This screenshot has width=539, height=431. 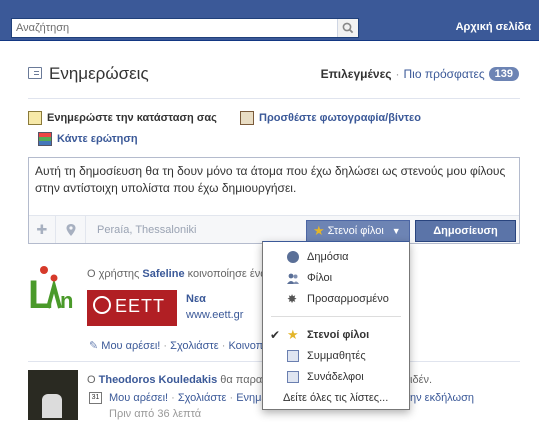 I want to click on tab-update-status-label: Ενημερώστε την κατάσταση σας, so click(x=132, y=118).